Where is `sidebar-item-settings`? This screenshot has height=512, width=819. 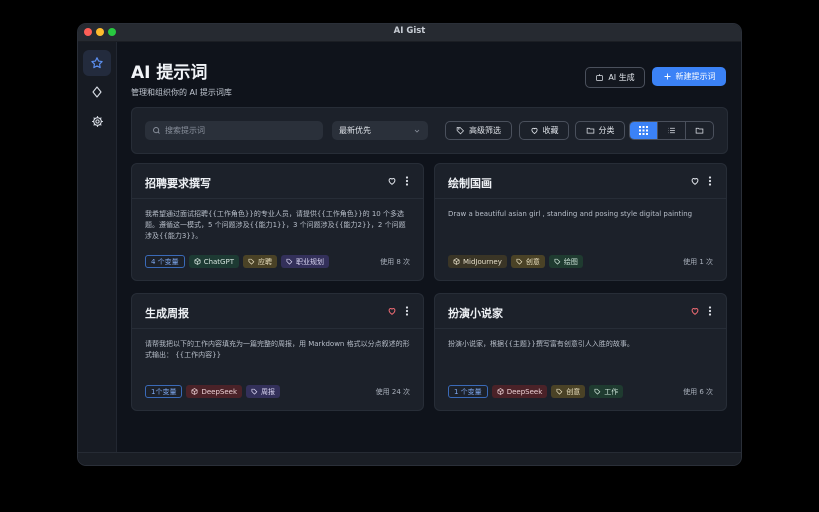 sidebar-item-settings is located at coordinates (97, 121).